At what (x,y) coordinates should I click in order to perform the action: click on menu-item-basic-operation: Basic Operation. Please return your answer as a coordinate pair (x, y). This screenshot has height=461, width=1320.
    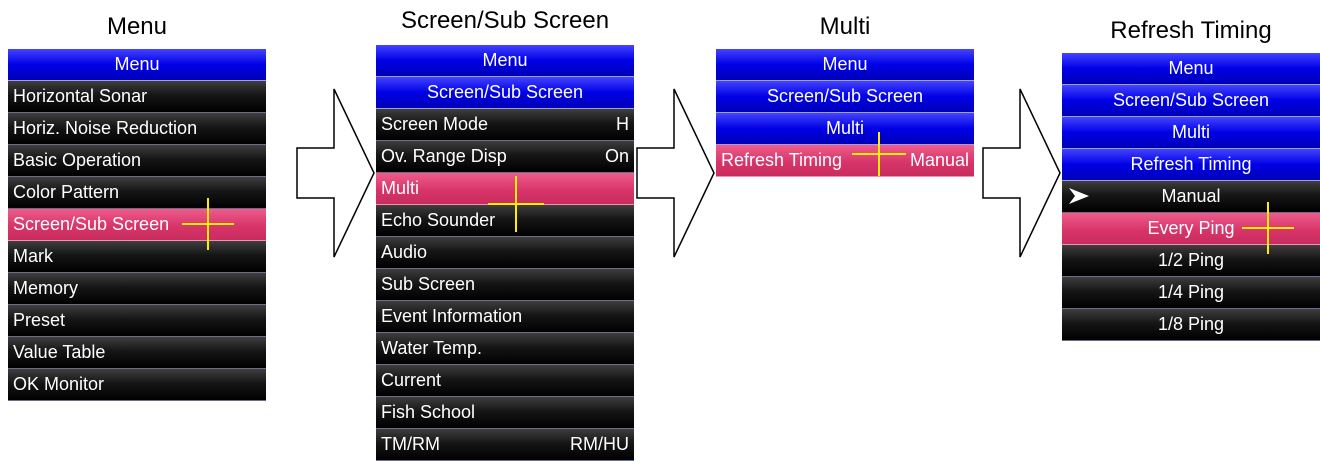
    Looking at the image, I should click on (137, 161).